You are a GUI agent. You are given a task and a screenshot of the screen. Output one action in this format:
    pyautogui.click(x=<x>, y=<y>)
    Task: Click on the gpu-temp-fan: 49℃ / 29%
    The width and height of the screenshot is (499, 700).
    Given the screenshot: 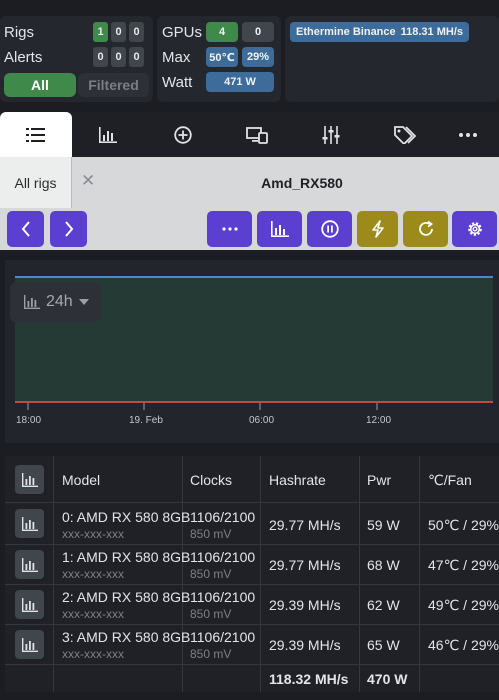 What is the action you would take?
    pyautogui.click(x=463, y=605)
    